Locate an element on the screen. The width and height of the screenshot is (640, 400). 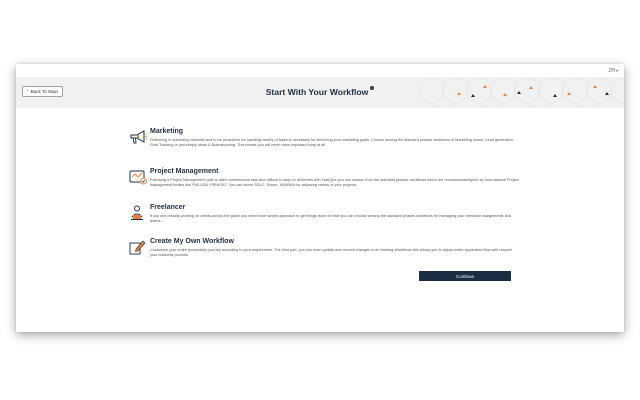
option-name: Create My Own Workflow is located at coordinates (192, 241).